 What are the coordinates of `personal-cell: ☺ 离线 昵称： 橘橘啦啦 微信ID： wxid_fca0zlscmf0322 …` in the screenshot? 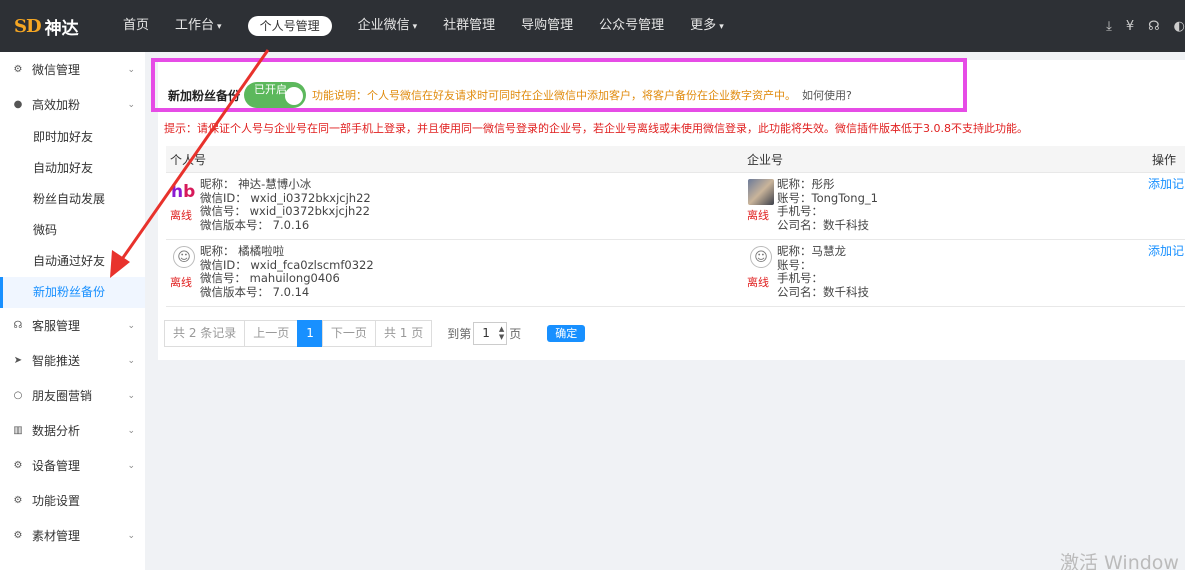 It's located at (454, 273).